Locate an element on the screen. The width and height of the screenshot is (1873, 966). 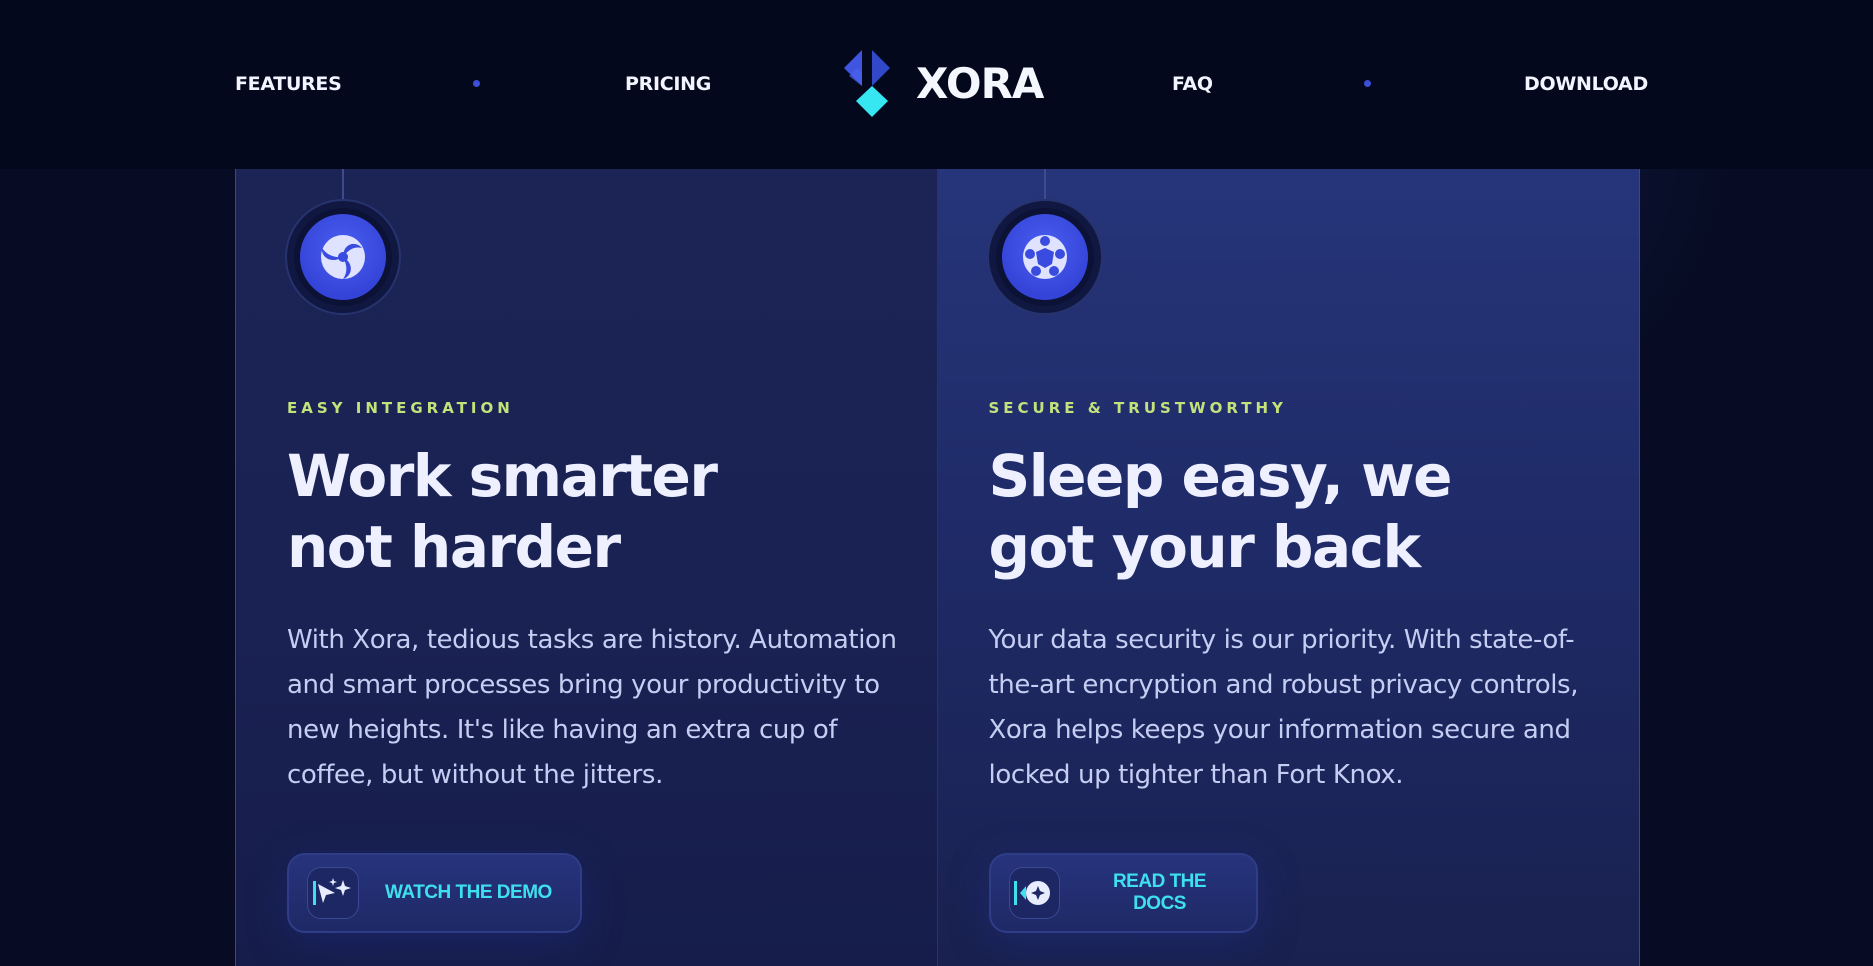
xora-logo: XORA is located at coordinates (941, 83).